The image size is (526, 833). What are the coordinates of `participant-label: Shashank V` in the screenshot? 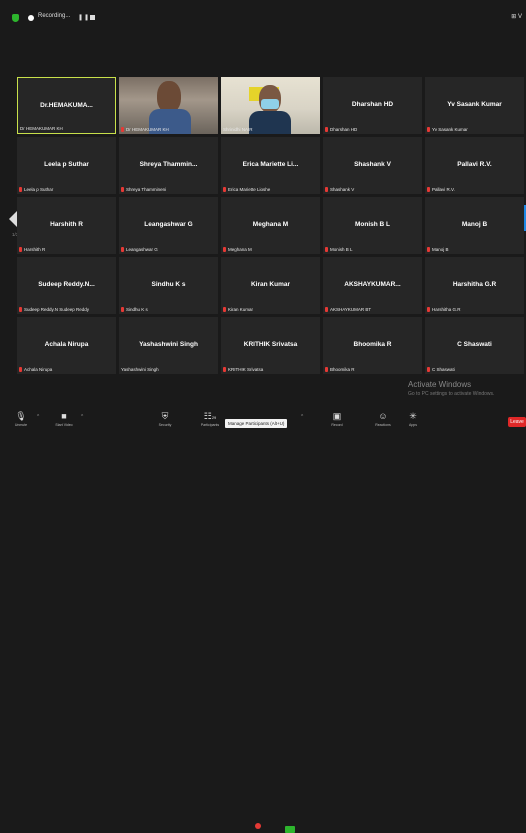 It's located at (339, 189).